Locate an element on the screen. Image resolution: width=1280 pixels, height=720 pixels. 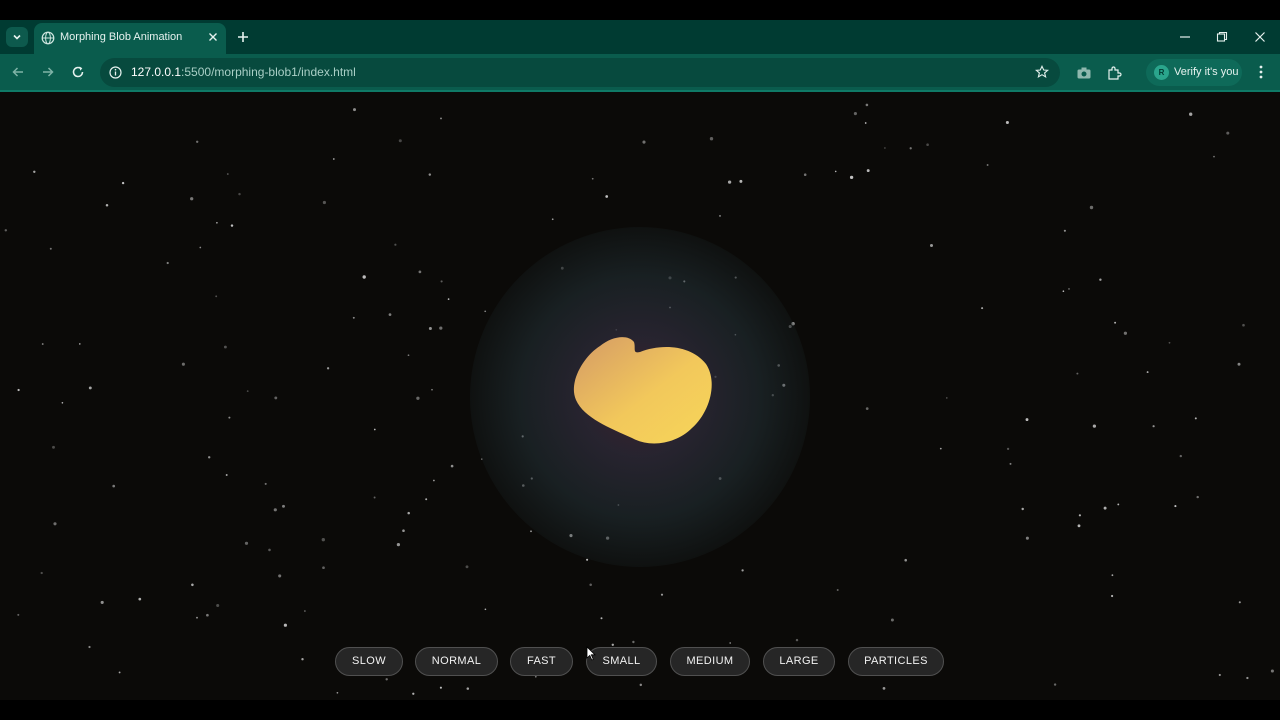
tab-active: Morphing Blob Animation is located at coordinates (130, 38).